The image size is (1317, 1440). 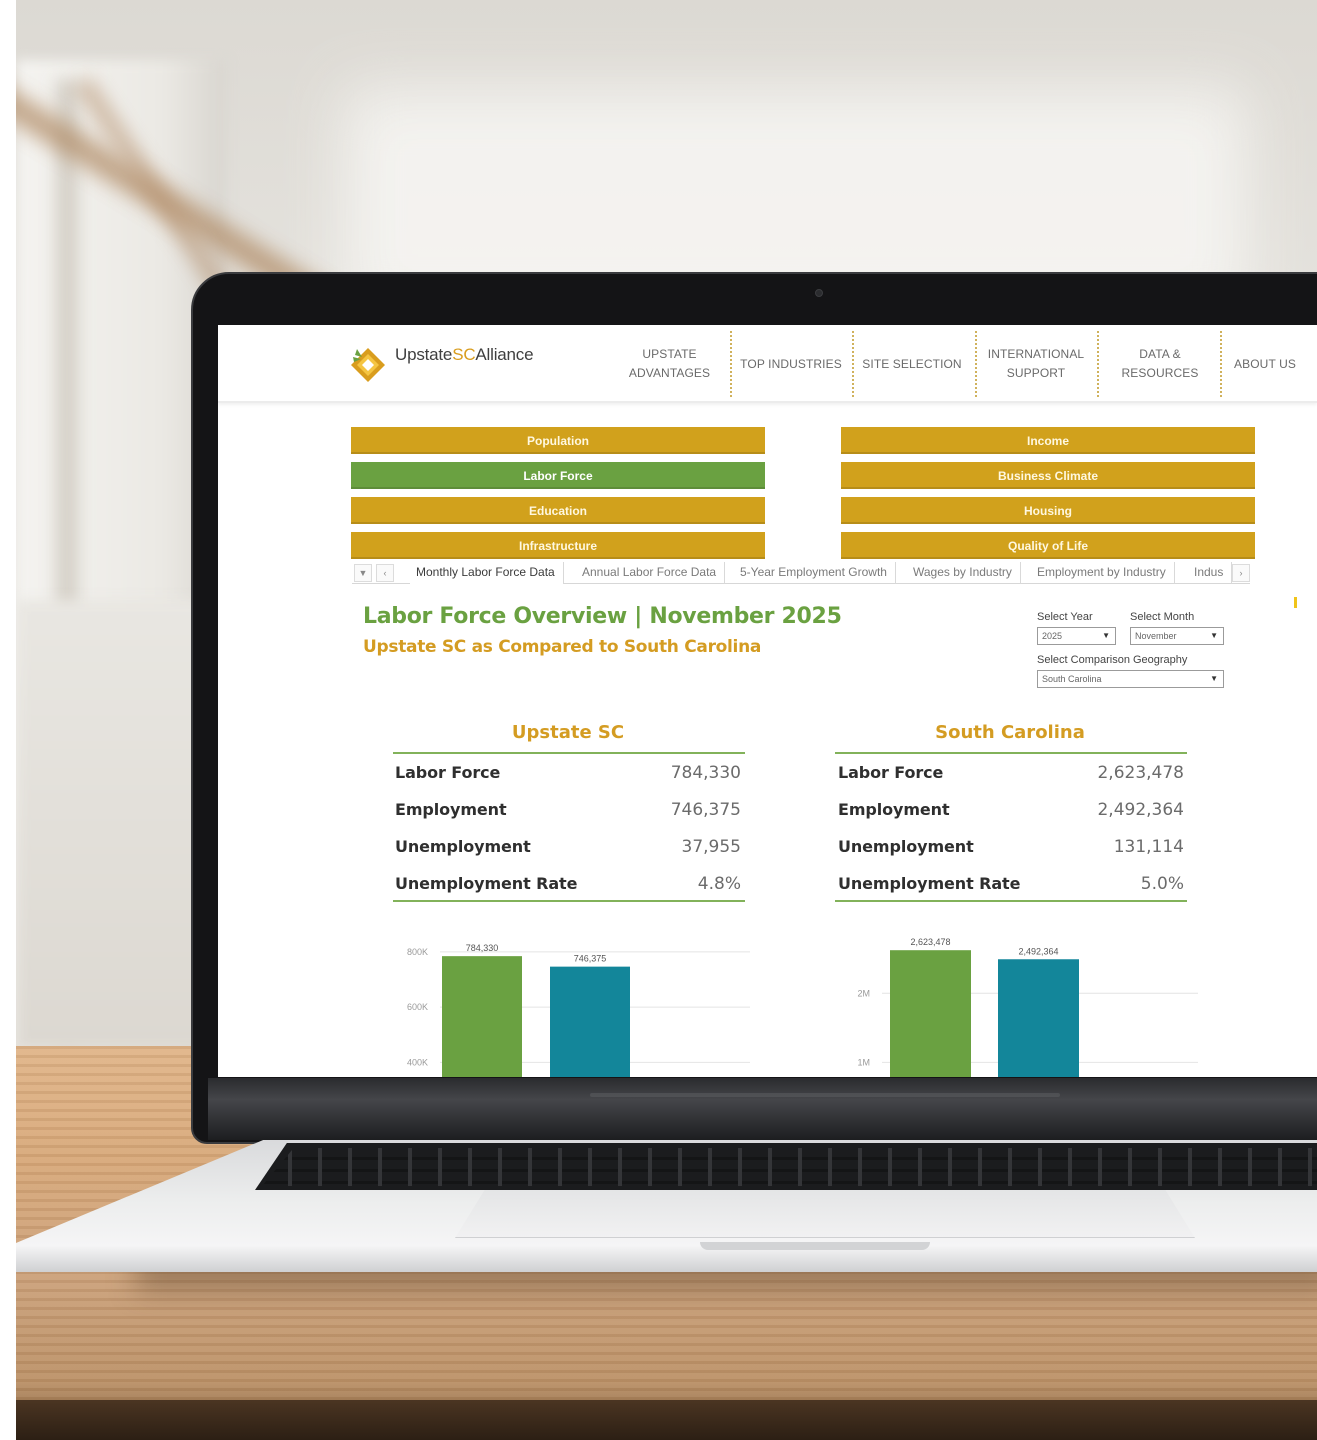 I want to click on chart-upstate-bars: 800K 600K 400K 784,330 746,375, so click(x=573, y=1003).